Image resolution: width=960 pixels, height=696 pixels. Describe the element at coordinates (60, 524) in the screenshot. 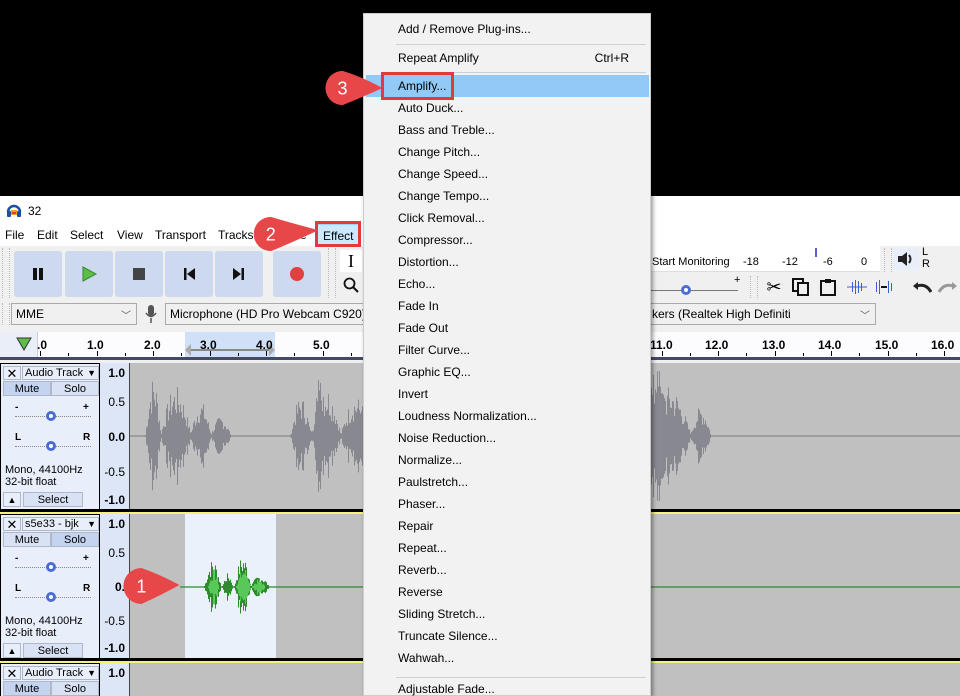

I see `track-name-menu: s5e33 - bjk ▼` at that location.